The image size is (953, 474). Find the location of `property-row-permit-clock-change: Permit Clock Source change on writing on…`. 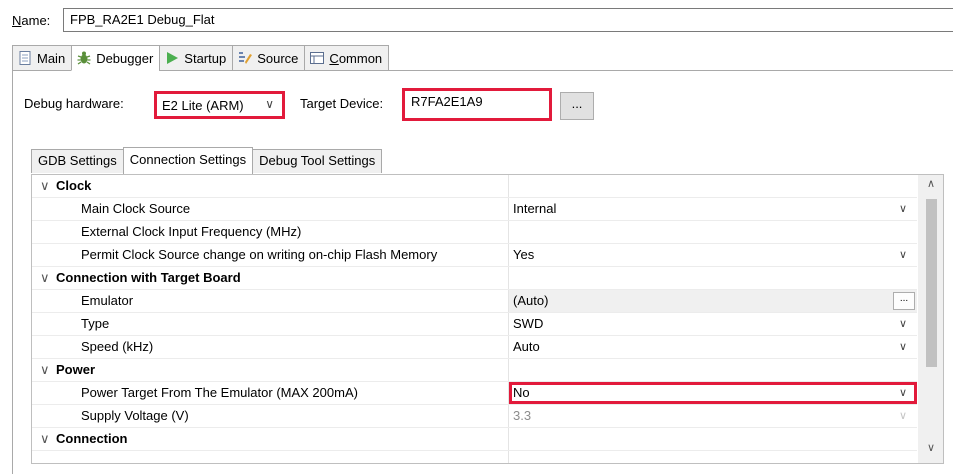

property-row-permit-clock-change: Permit Clock Source change on writing on… is located at coordinates (474, 255).